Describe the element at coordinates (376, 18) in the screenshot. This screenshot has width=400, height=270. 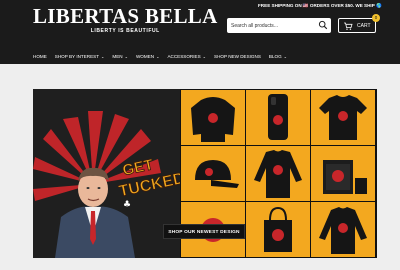
I see `cart-count-badge: 0` at that location.